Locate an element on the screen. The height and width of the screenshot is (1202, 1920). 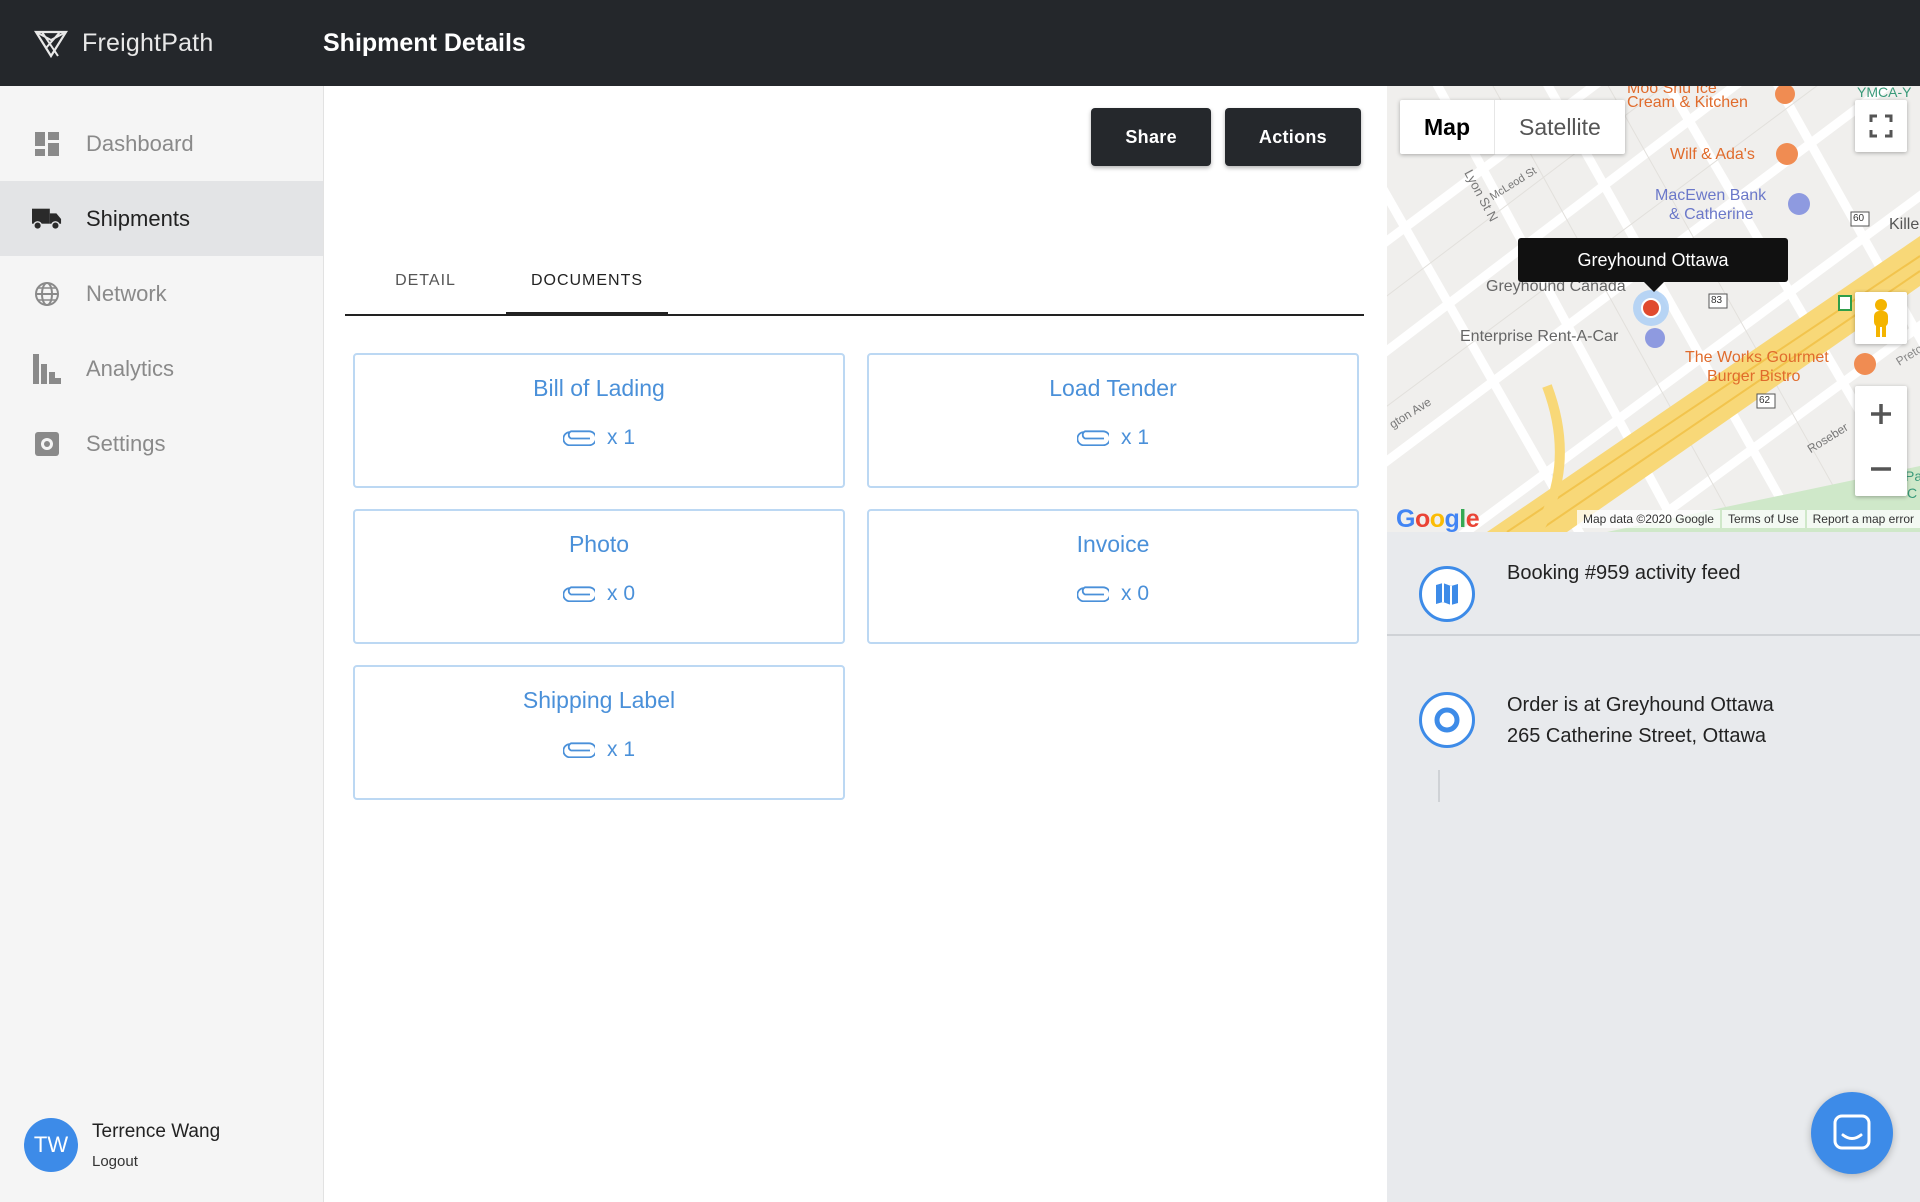
route-shield-label: 60 is located at coordinates (1859, 218).